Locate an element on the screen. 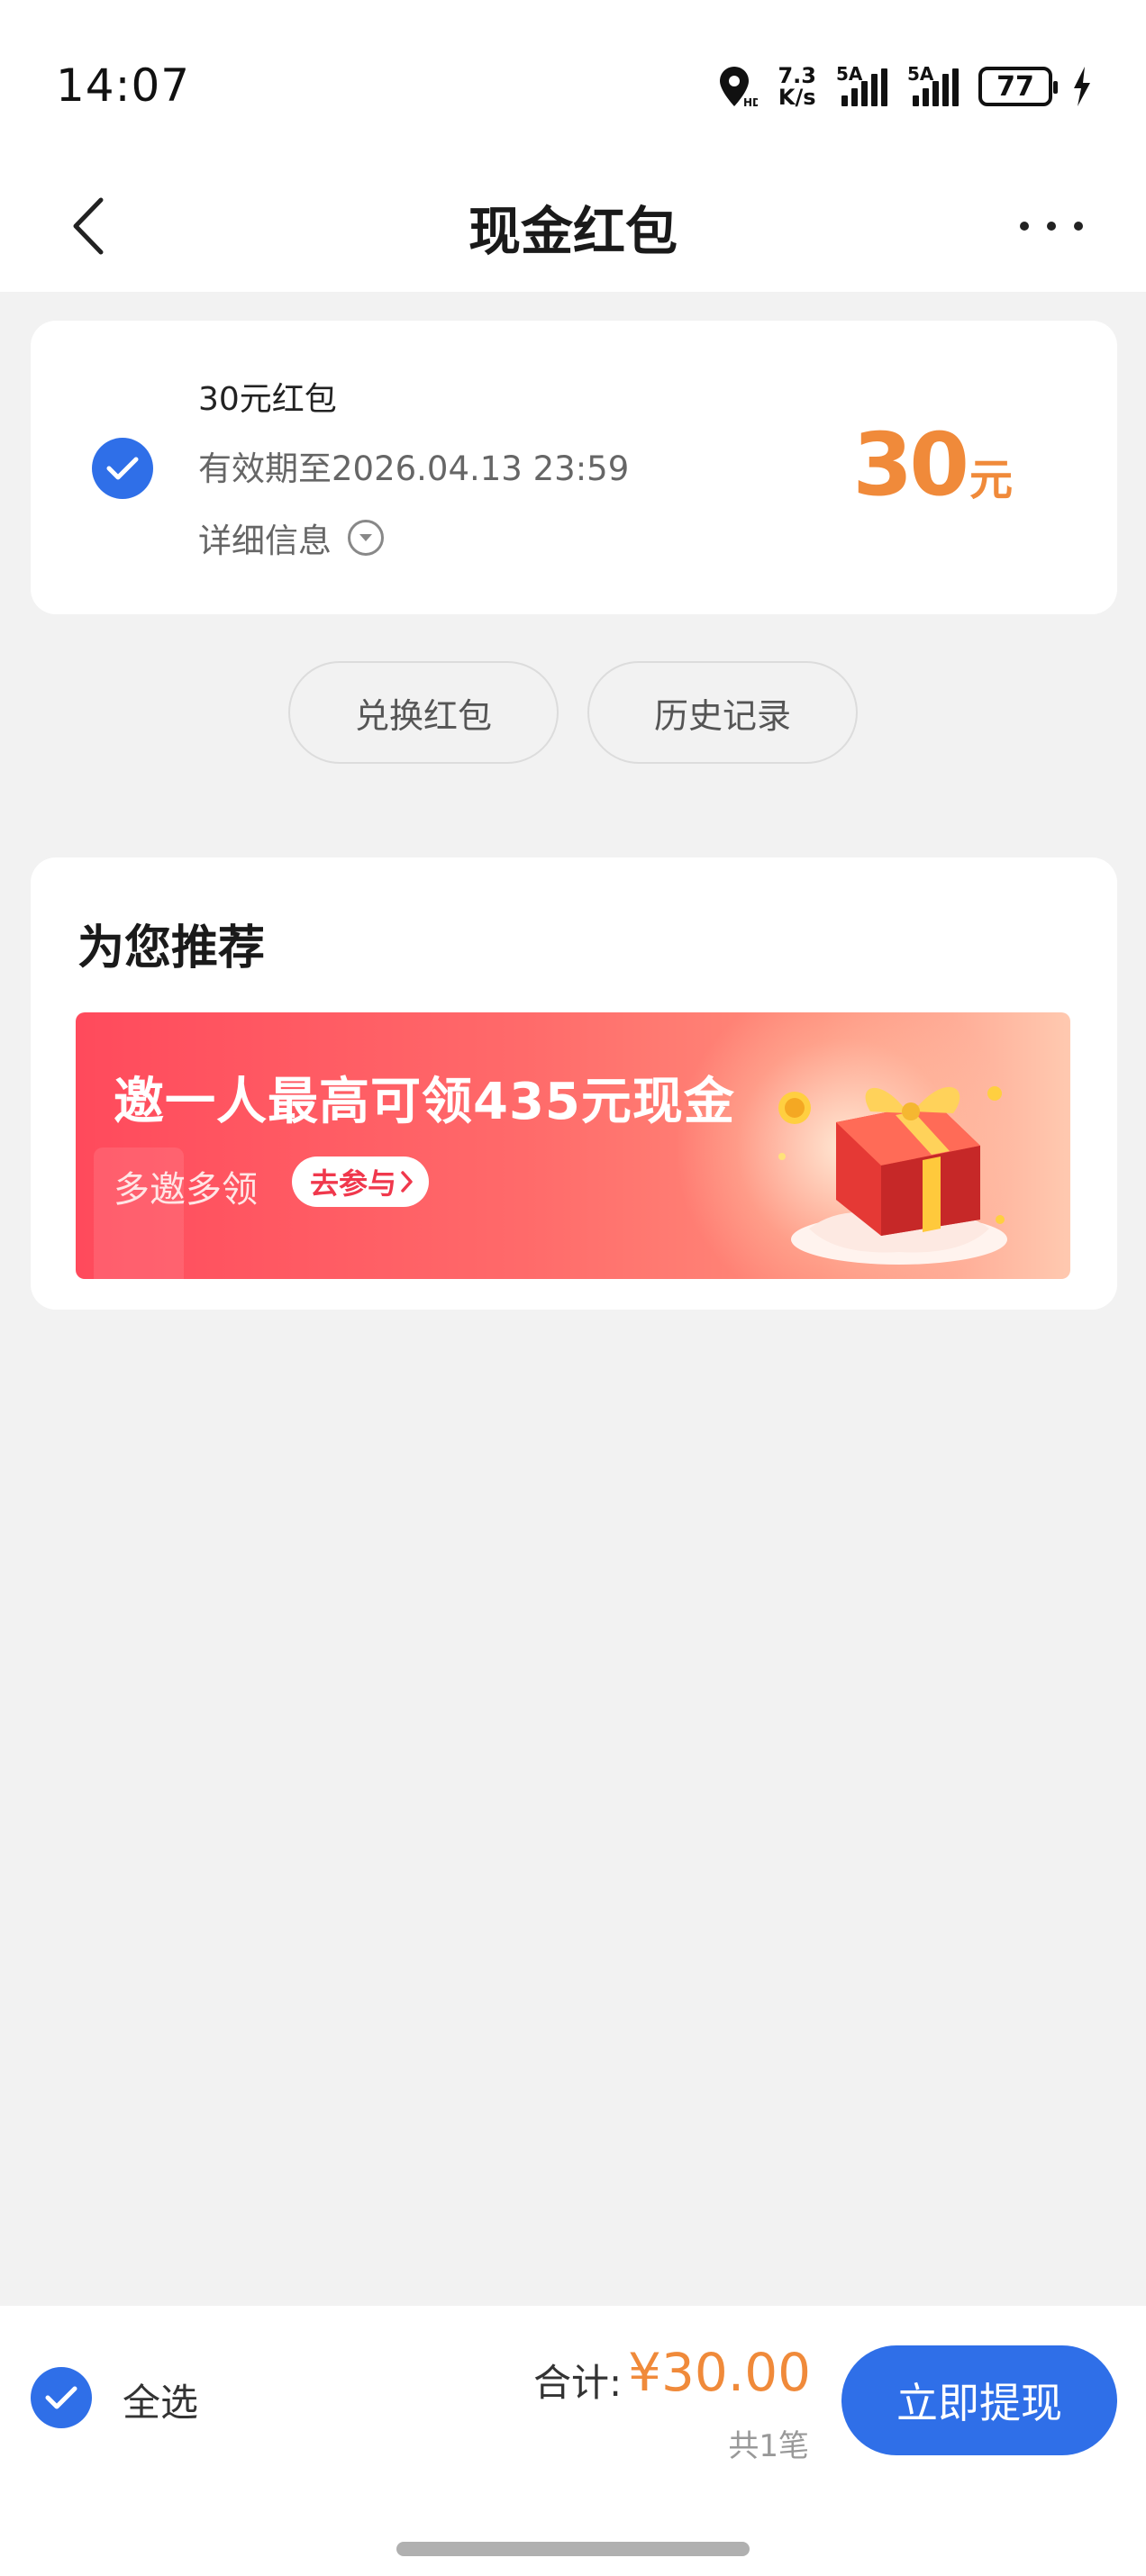 The width and height of the screenshot is (1146, 2576). select-all-checkbox is located at coordinates (61, 2397).